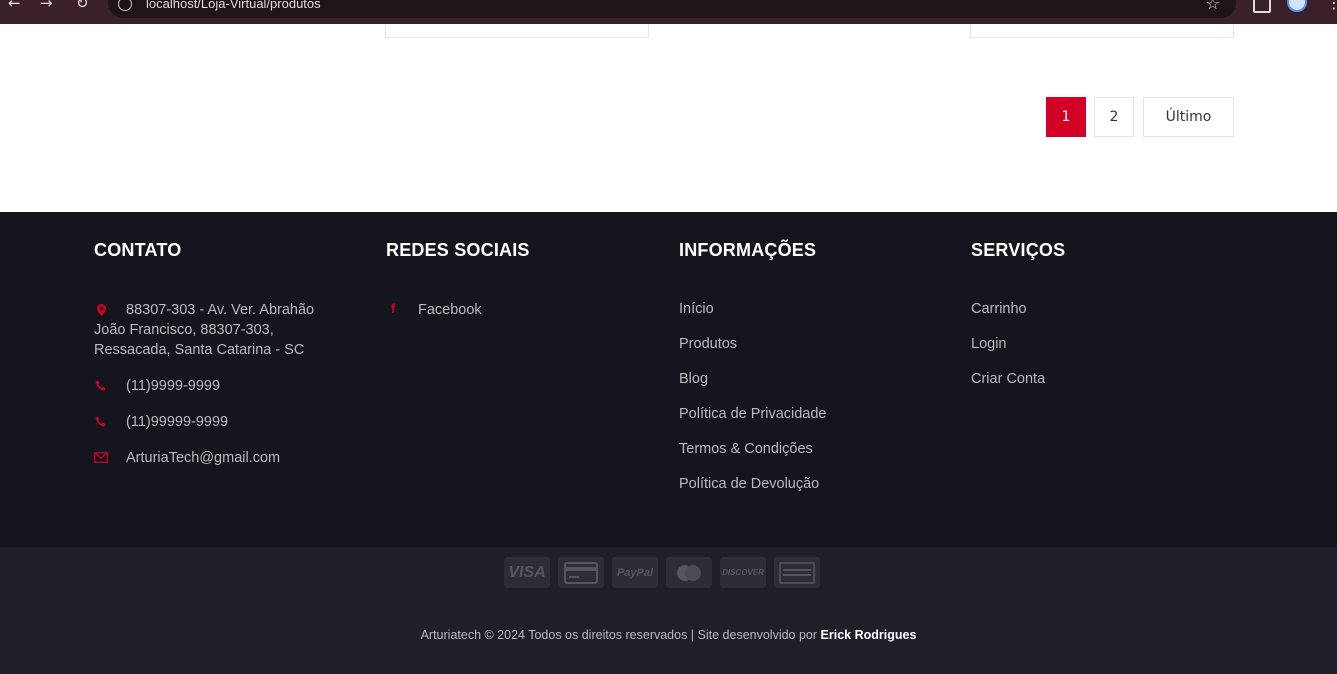 The image size is (1337, 674). I want to click on list-item: Login, so click(1111, 344).